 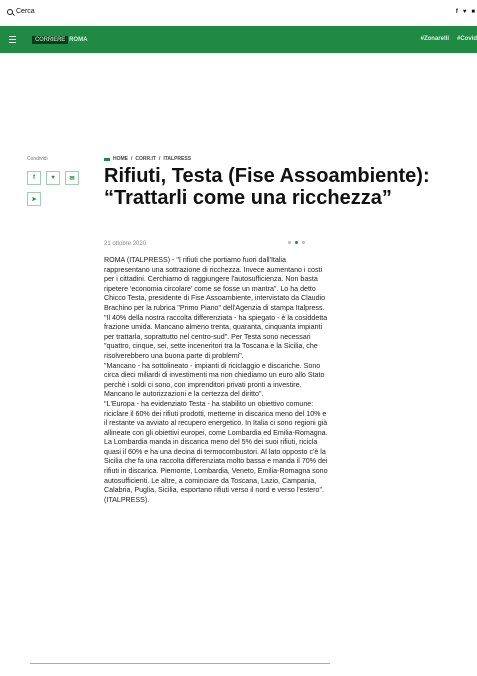 I want to click on share-twitter-button: ♥, so click(x=53, y=178).